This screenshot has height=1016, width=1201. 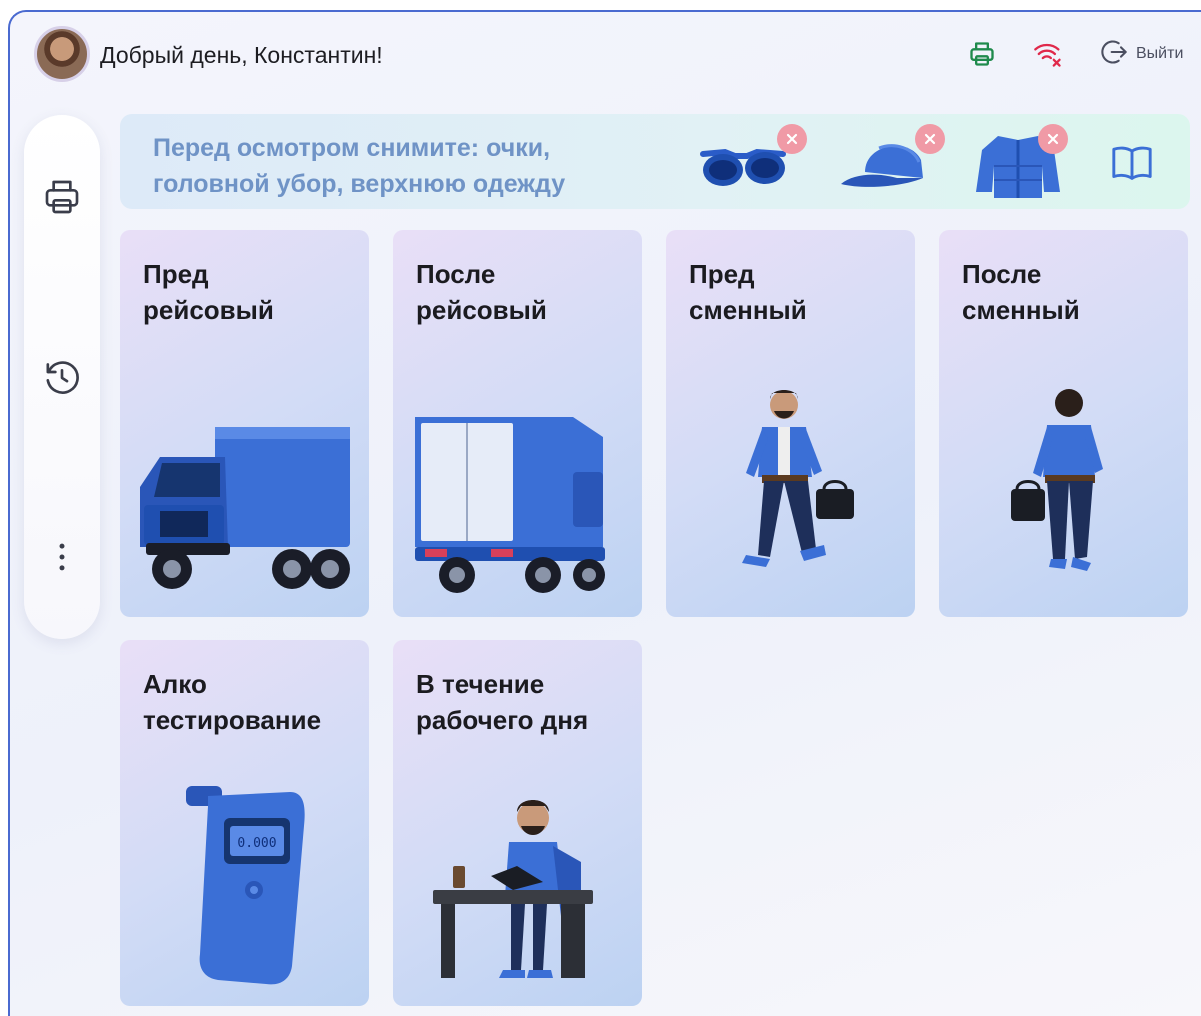 I want to click on breathalyzer-display: 0.000, so click(x=256, y=843).